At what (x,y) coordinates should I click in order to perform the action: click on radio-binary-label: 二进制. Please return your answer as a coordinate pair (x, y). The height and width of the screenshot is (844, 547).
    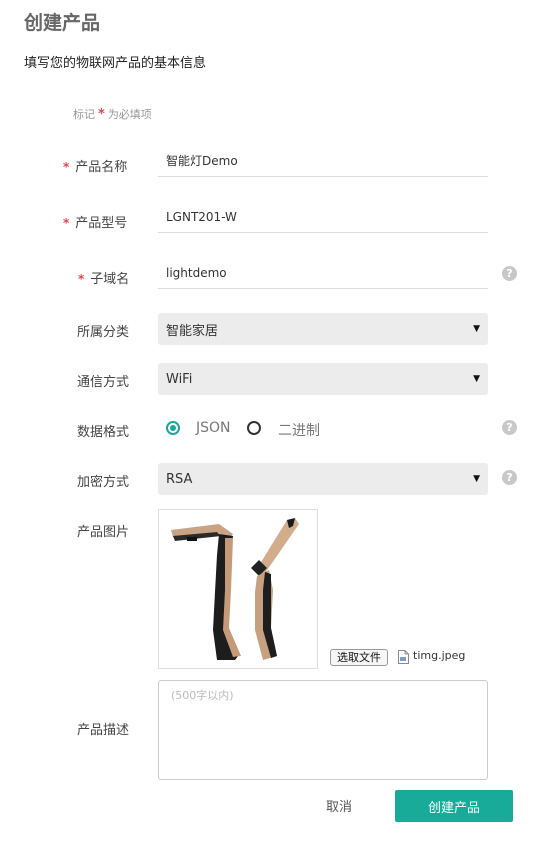
    Looking at the image, I should click on (299, 430).